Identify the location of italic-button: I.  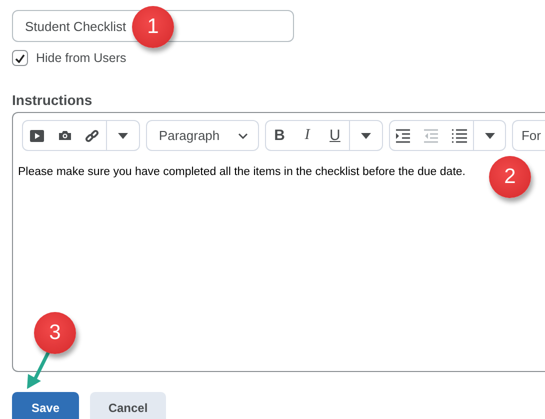
(307, 135).